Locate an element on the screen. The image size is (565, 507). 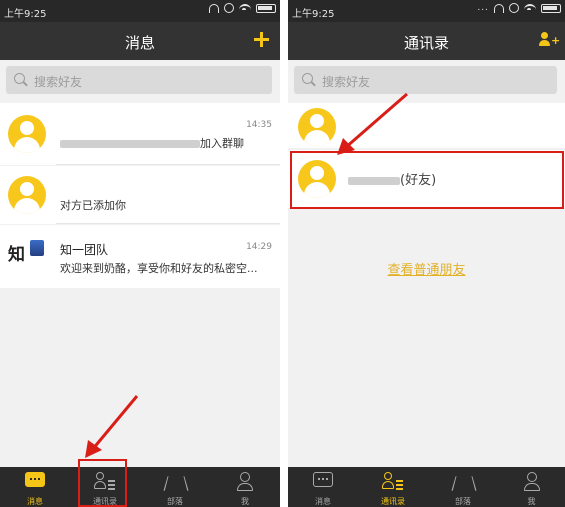
chat-name: 知一团队 is located at coordinates (84, 250).